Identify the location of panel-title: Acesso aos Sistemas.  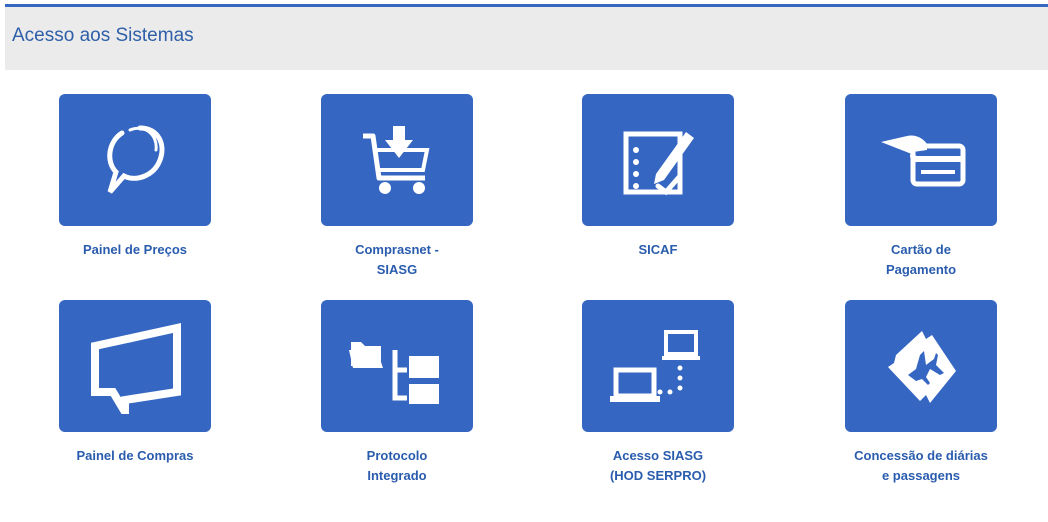
(103, 35).